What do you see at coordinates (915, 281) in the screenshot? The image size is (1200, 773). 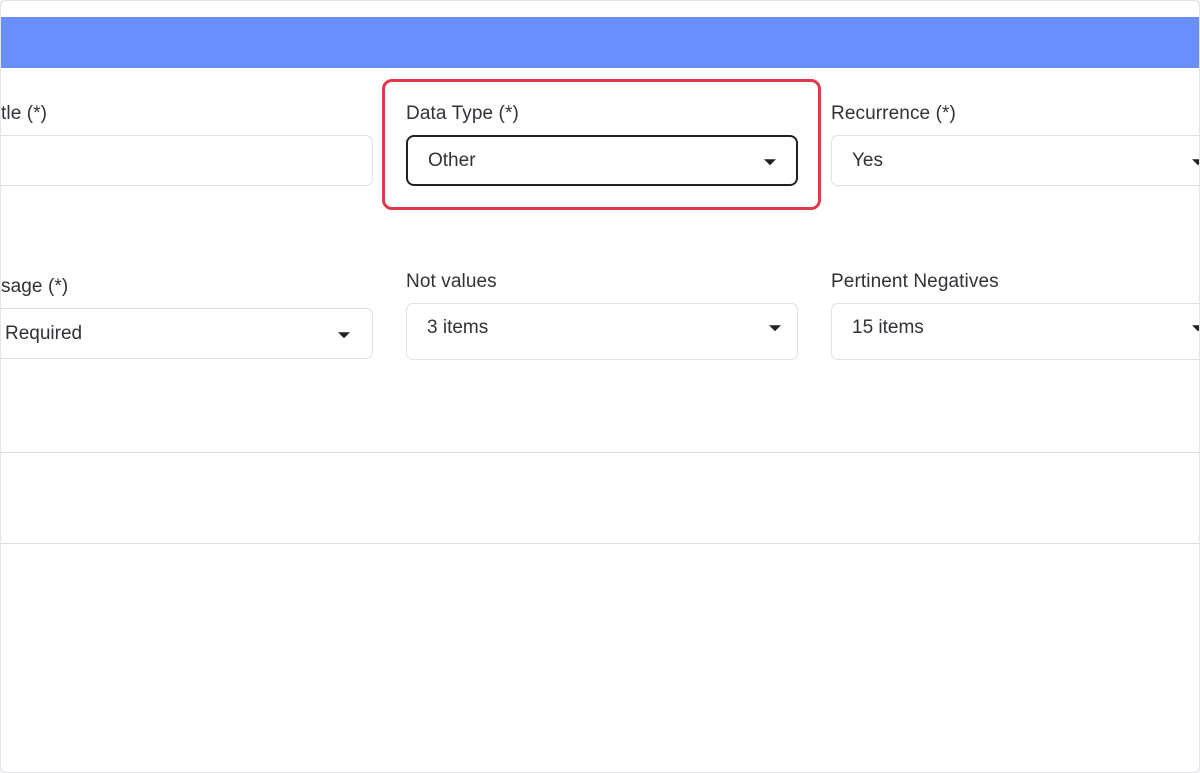 I see `pertinent-negatives-label: Pertinent Negatives` at bounding box center [915, 281].